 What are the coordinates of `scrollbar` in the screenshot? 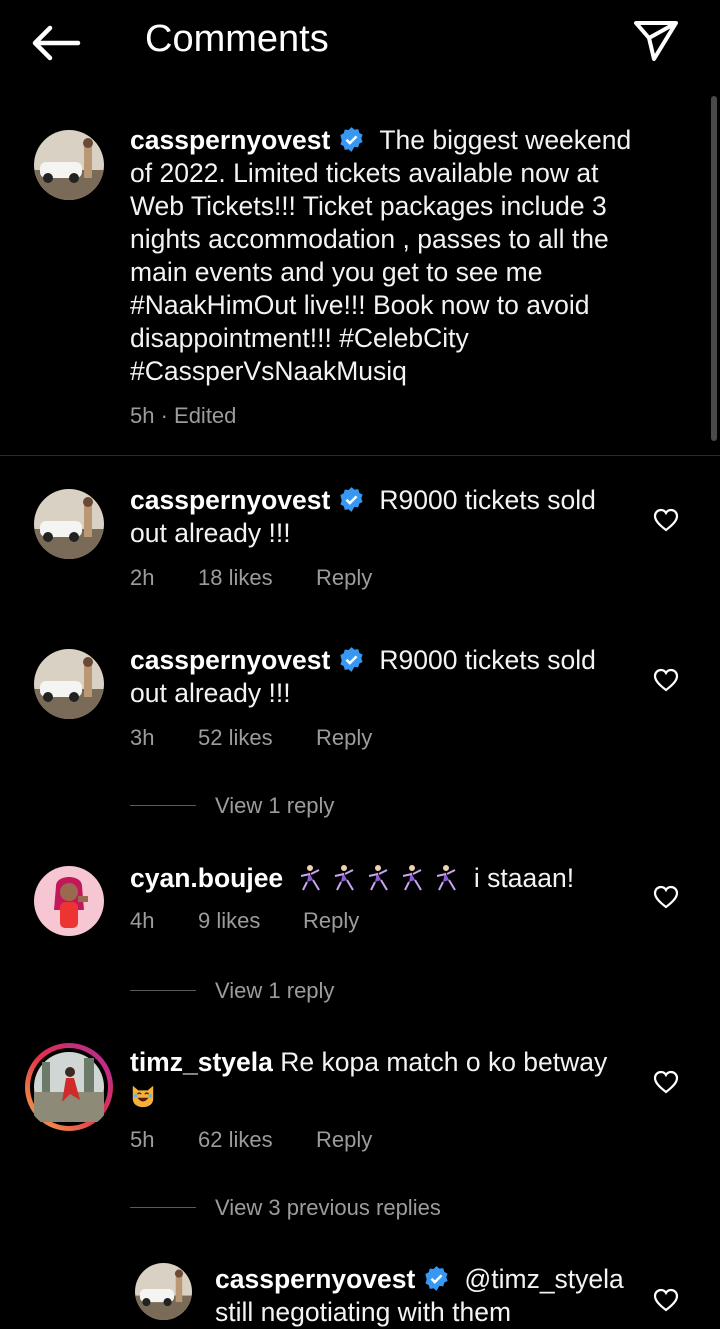 It's located at (714, 268).